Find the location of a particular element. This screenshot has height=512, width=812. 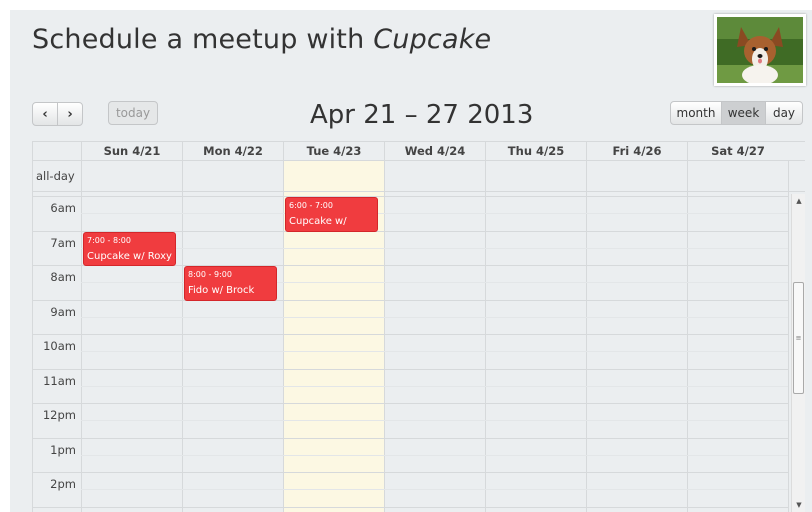

calendar-event: 8:00 - 9:00 Fido w/ Brock is located at coordinates (230, 283).